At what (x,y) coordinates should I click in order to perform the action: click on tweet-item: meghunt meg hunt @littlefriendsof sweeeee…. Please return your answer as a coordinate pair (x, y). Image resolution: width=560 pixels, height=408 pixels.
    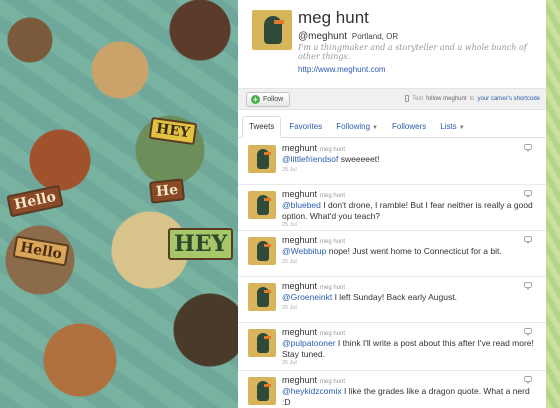
    Looking at the image, I should click on (392, 162).